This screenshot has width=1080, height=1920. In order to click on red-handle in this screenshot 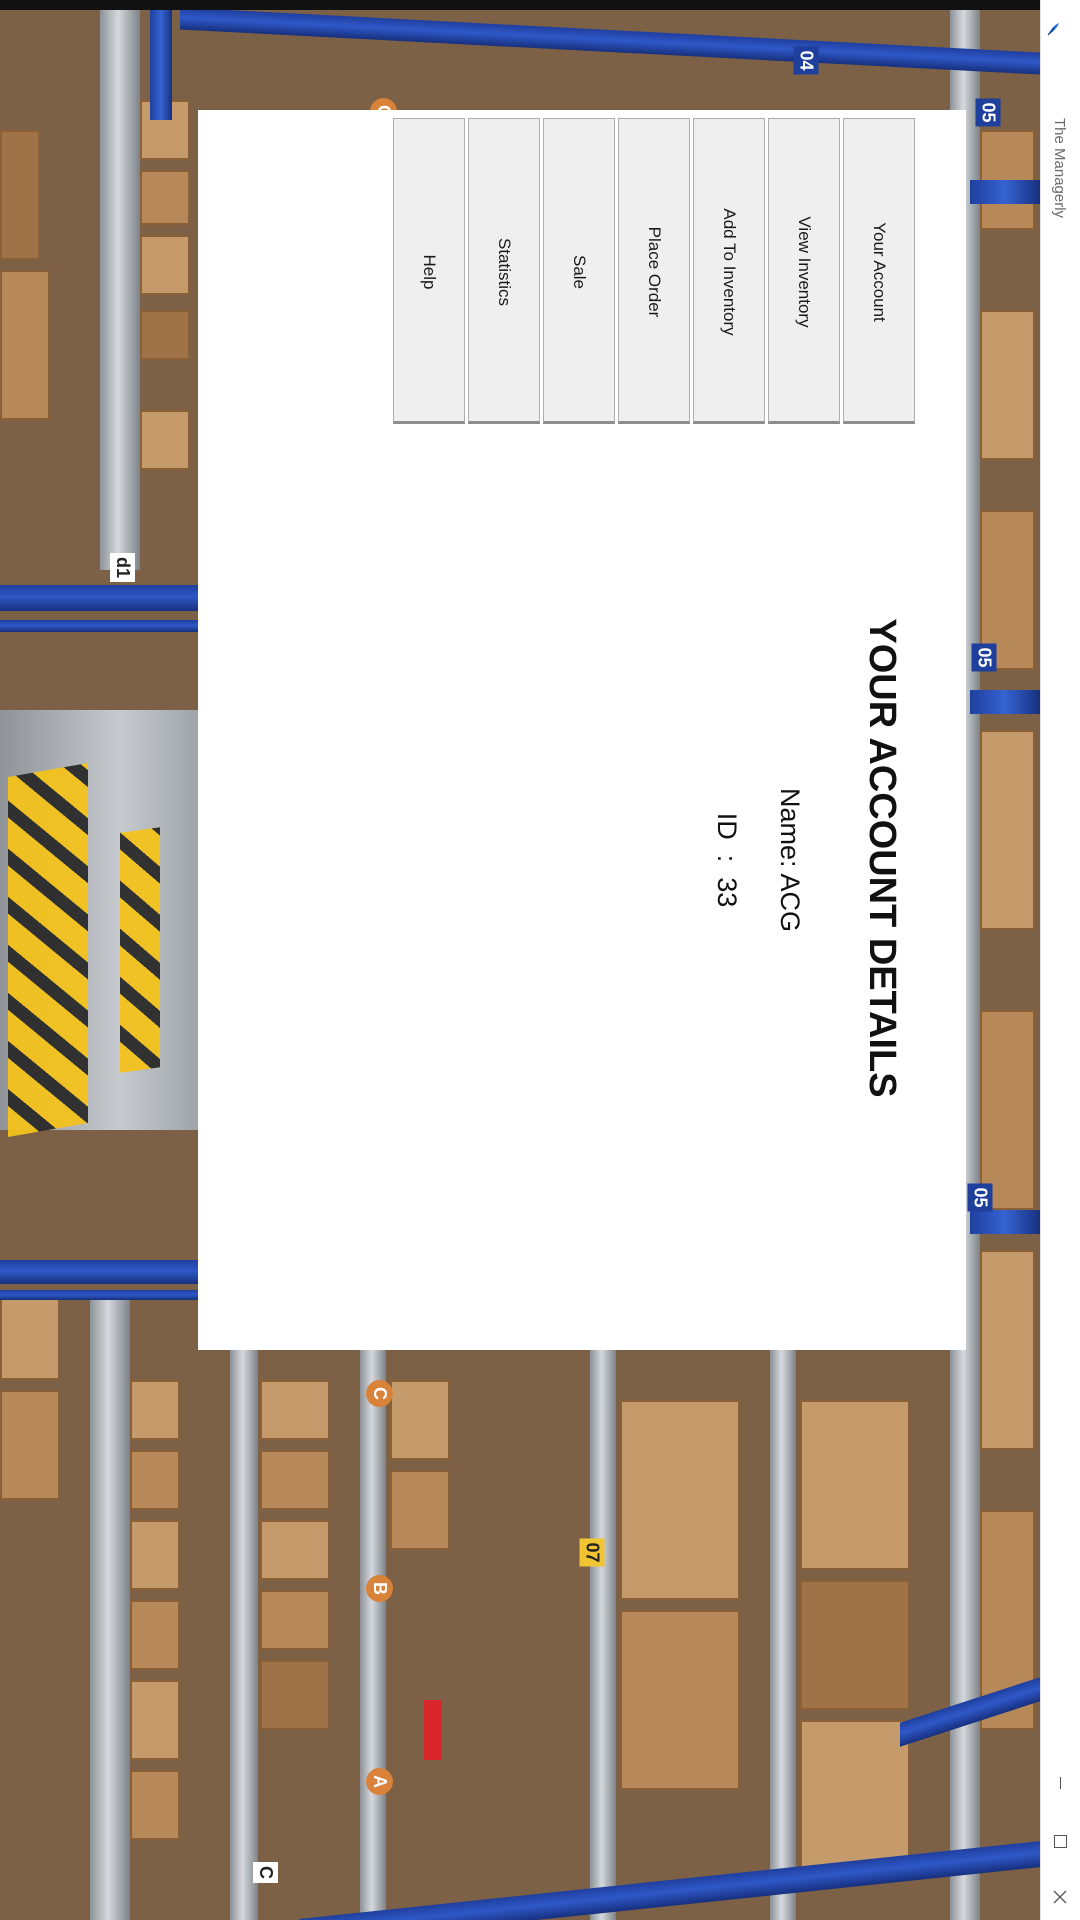, I will do `click(433, 1730)`.